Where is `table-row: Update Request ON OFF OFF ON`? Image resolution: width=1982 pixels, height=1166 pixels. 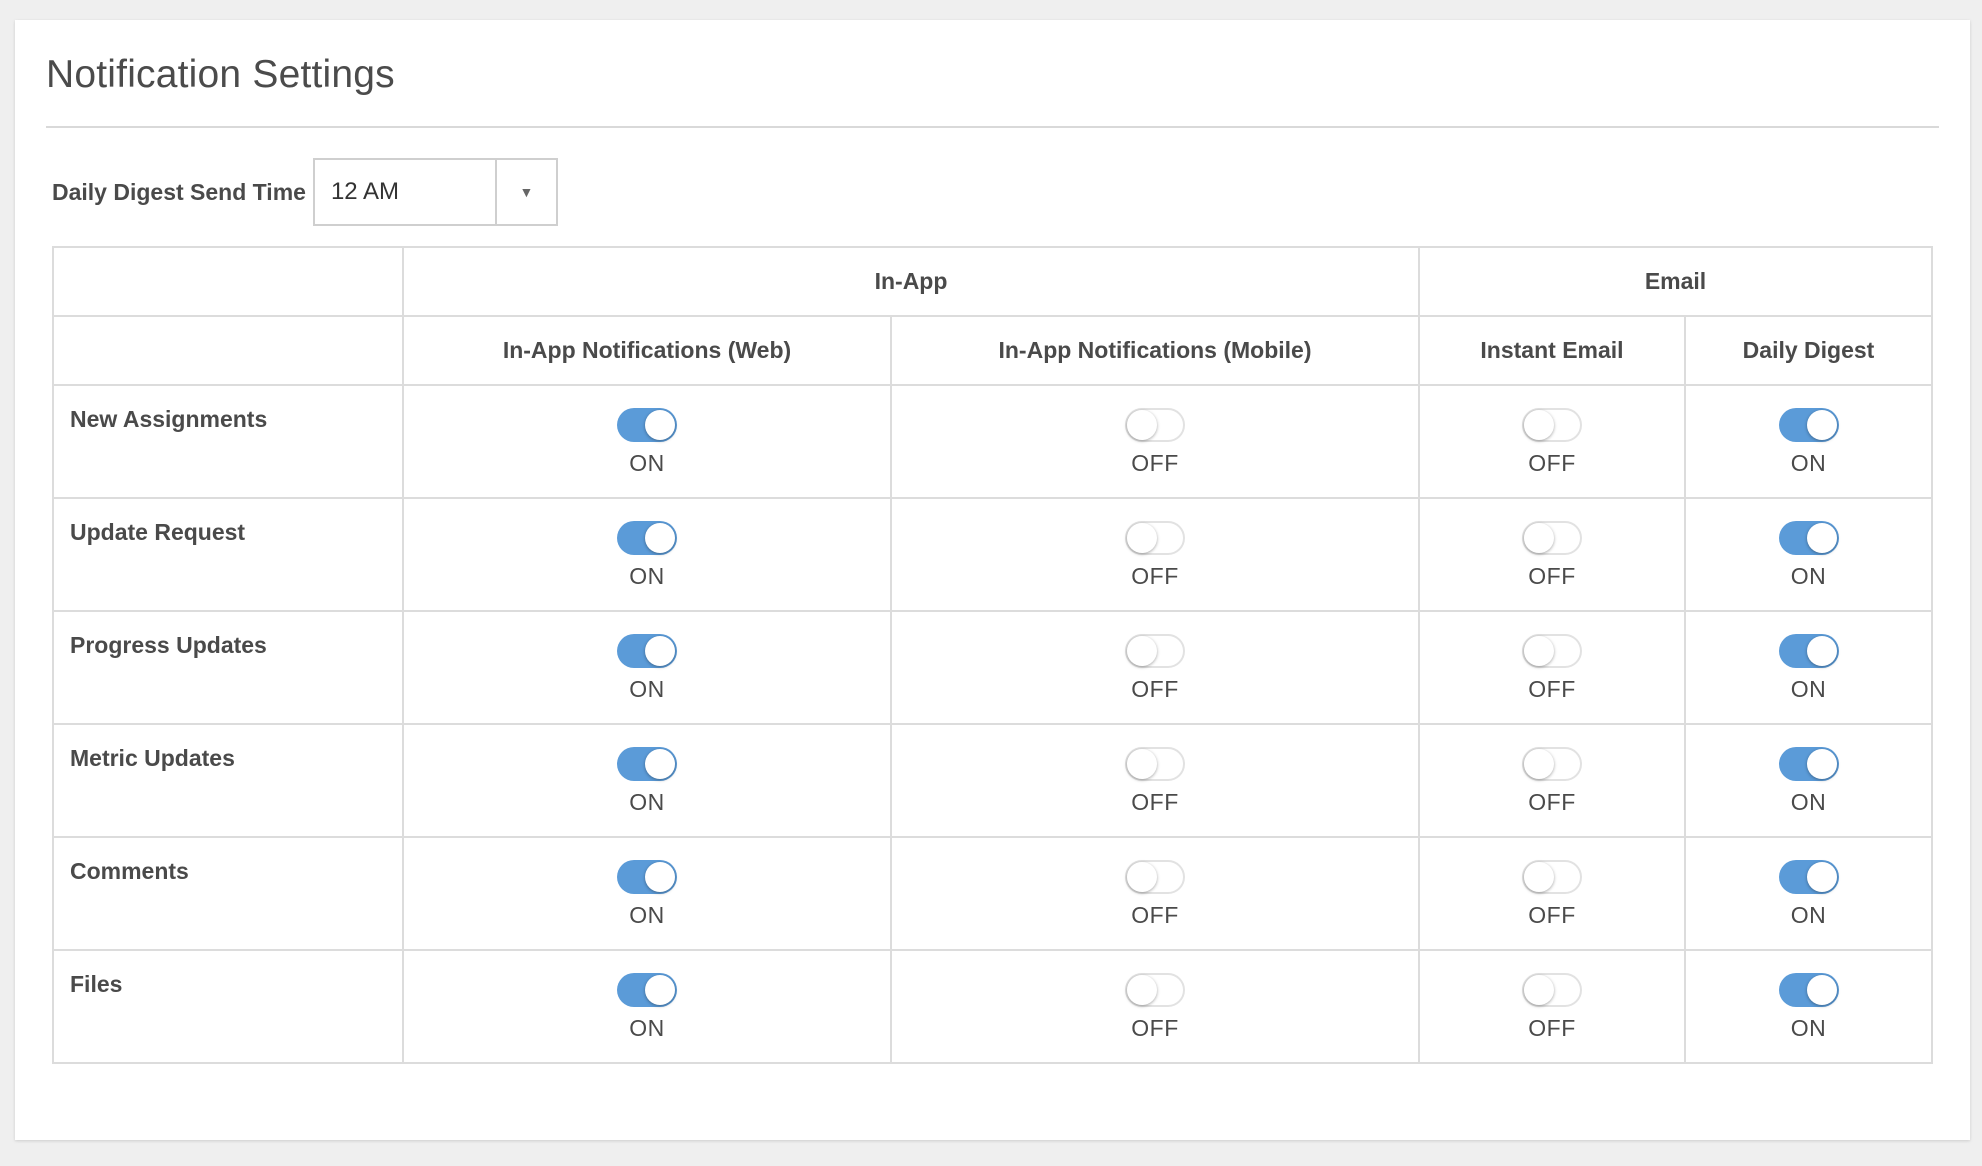 table-row: Update Request ON OFF OFF ON is located at coordinates (992, 554).